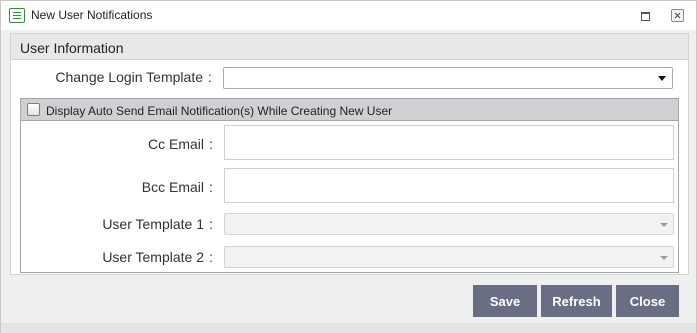  Describe the element at coordinates (211, 144) in the screenshot. I see `cc-email-colon: :` at that location.